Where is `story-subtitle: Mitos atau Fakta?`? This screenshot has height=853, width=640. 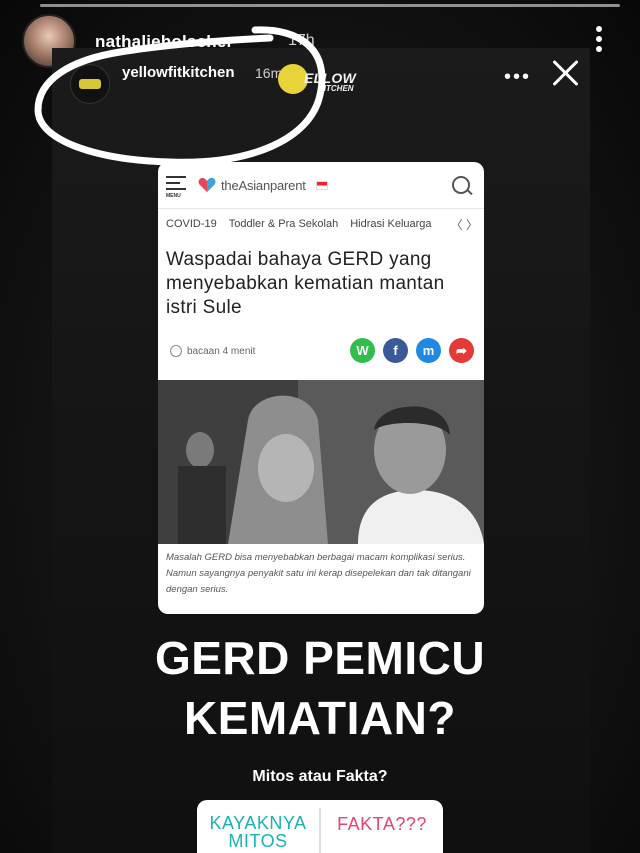
story-subtitle: Mitos atau Fakta? is located at coordinates (320, 776).